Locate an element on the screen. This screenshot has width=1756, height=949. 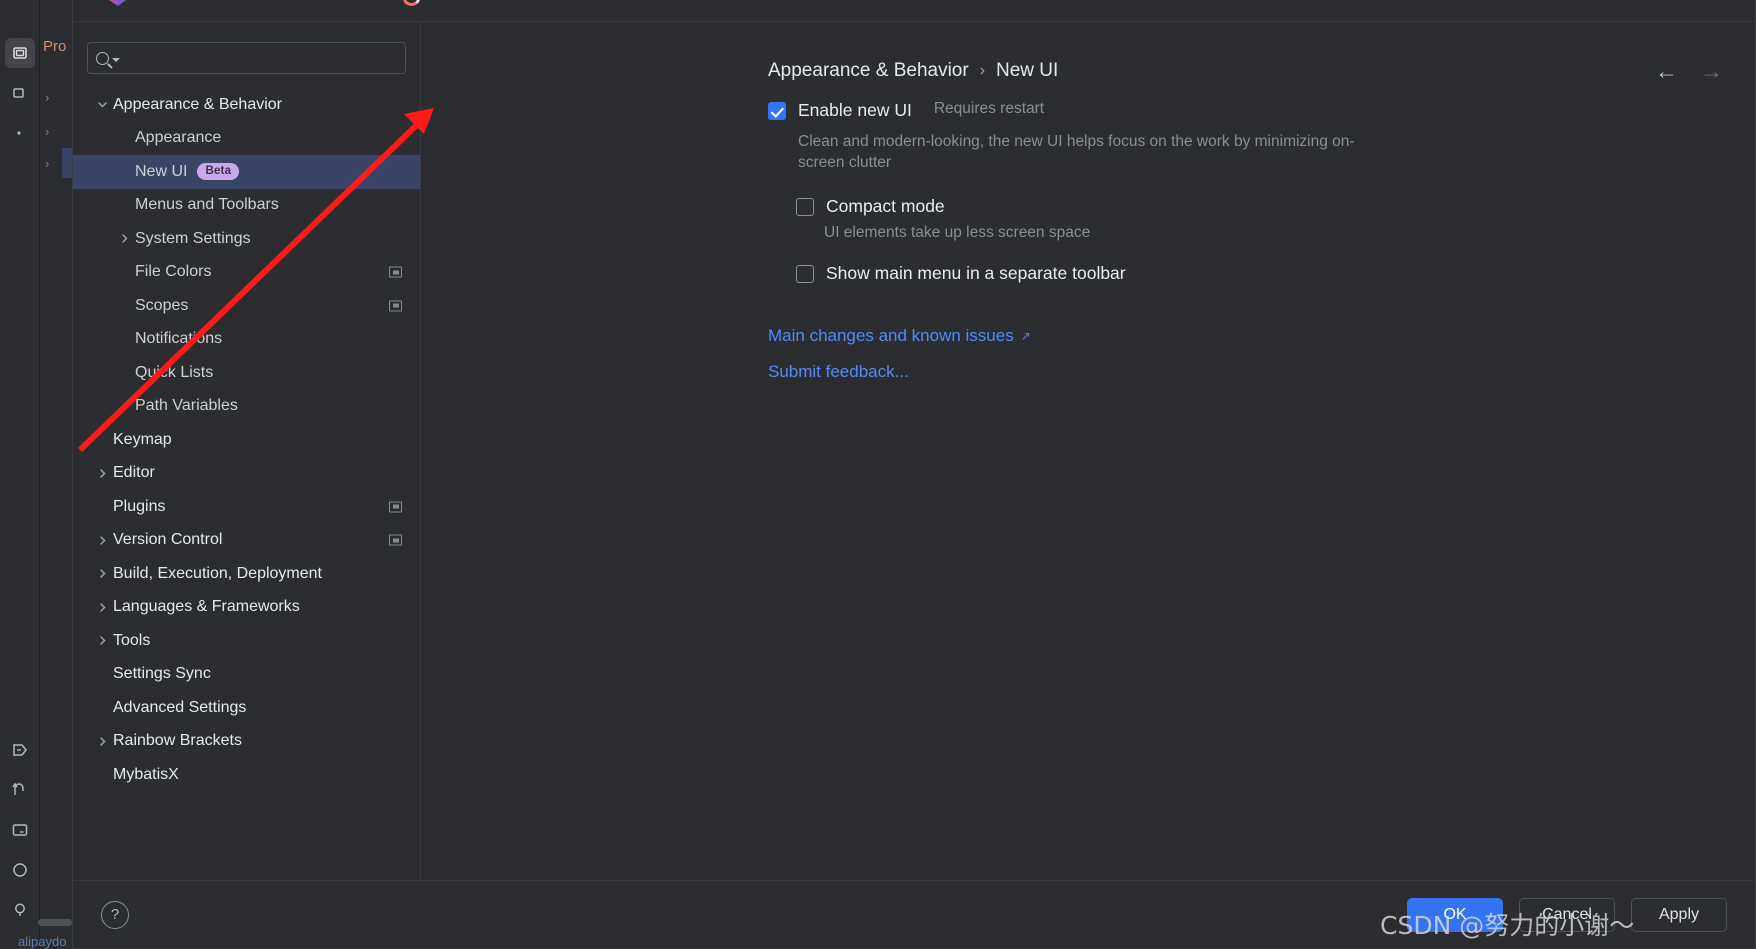
back-arrow-icon: ← is located at coordinates (1666, 71).